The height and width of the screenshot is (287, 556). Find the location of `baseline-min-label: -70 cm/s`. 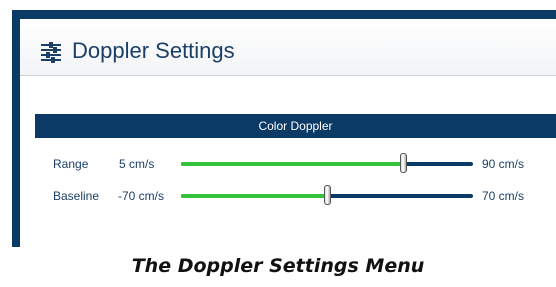

baseline-min-label: -70 cm/s is located at coordinates (141, 196).